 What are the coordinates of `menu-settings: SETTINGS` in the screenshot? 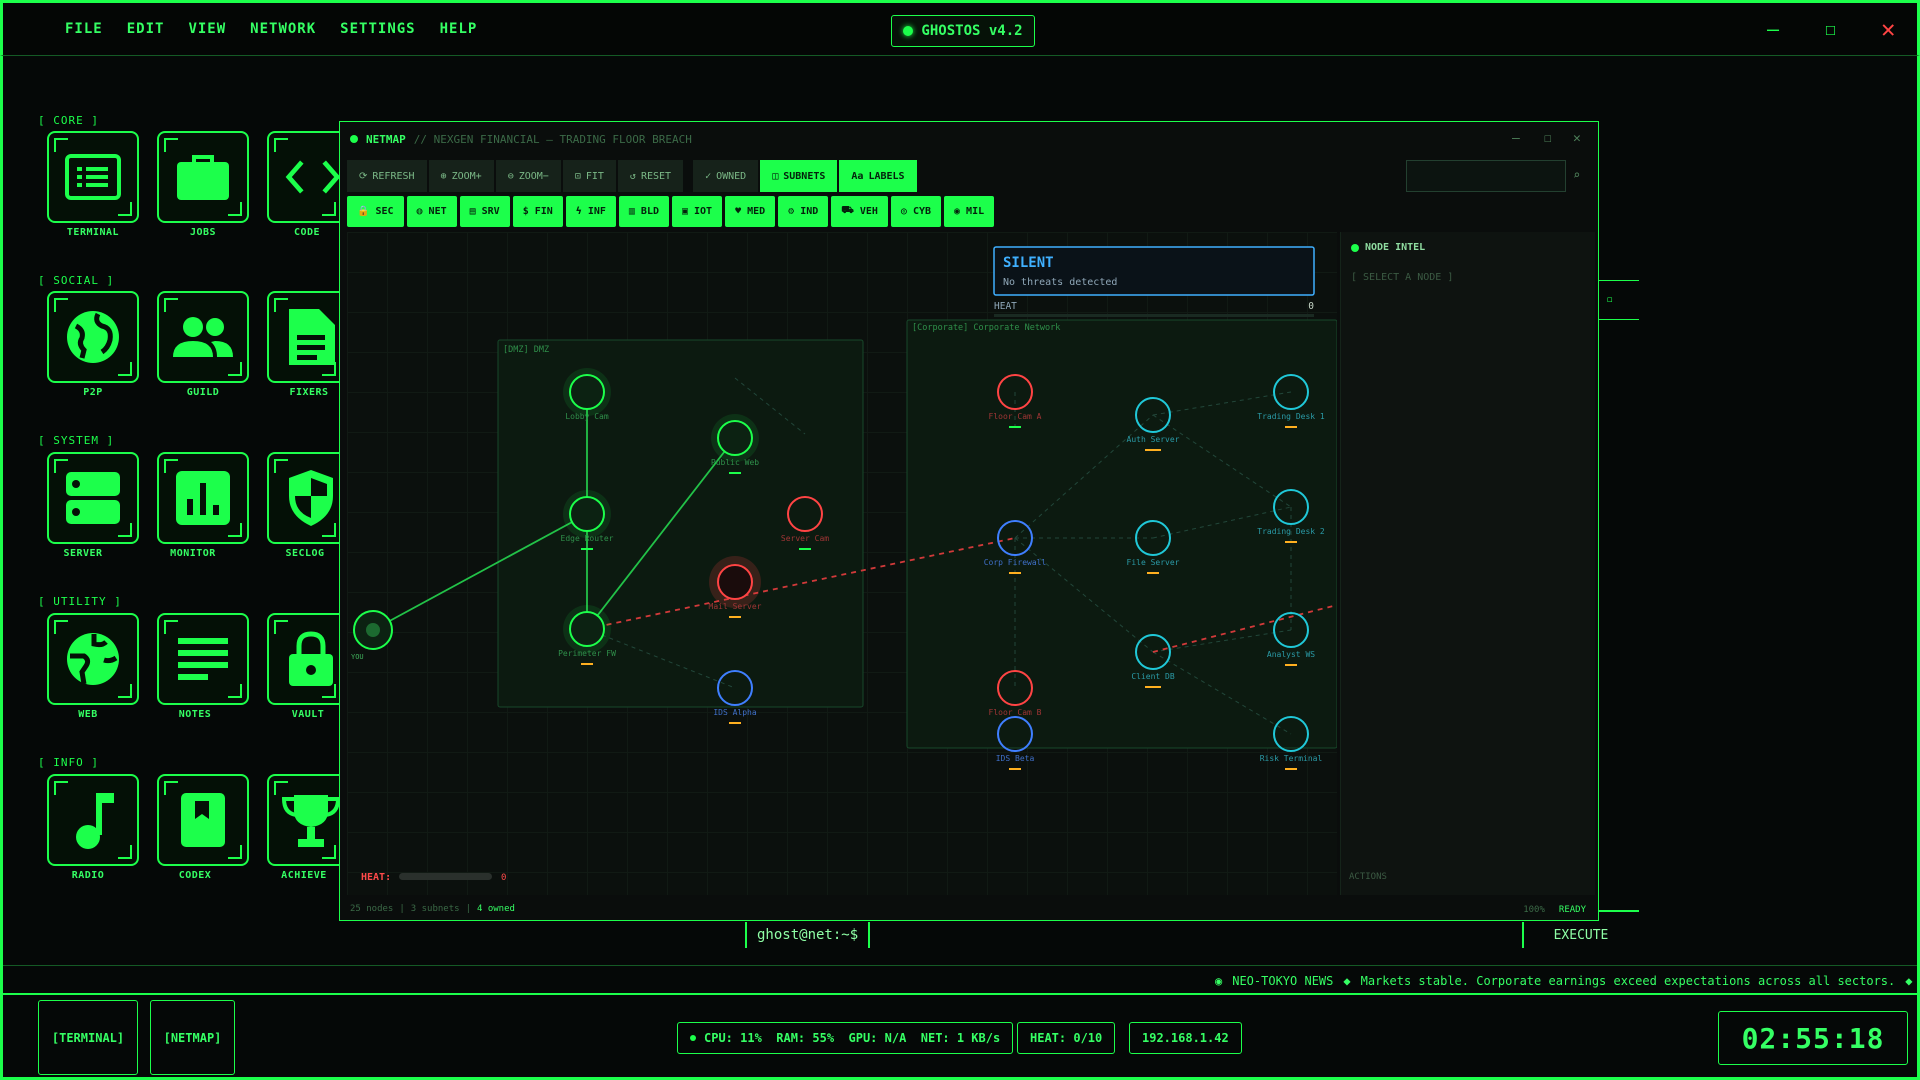 It's located at (377, 29).